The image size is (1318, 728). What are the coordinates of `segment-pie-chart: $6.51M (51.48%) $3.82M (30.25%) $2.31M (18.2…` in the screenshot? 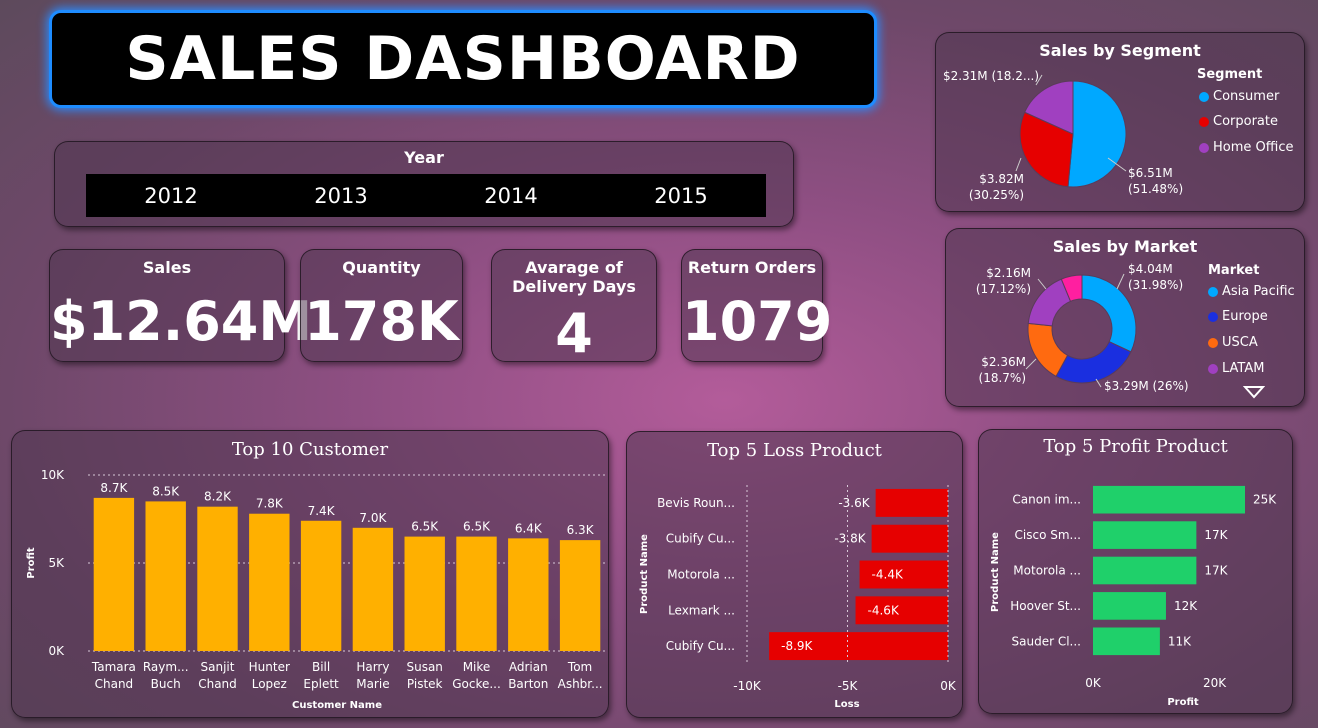 It's located at (1063, 135).